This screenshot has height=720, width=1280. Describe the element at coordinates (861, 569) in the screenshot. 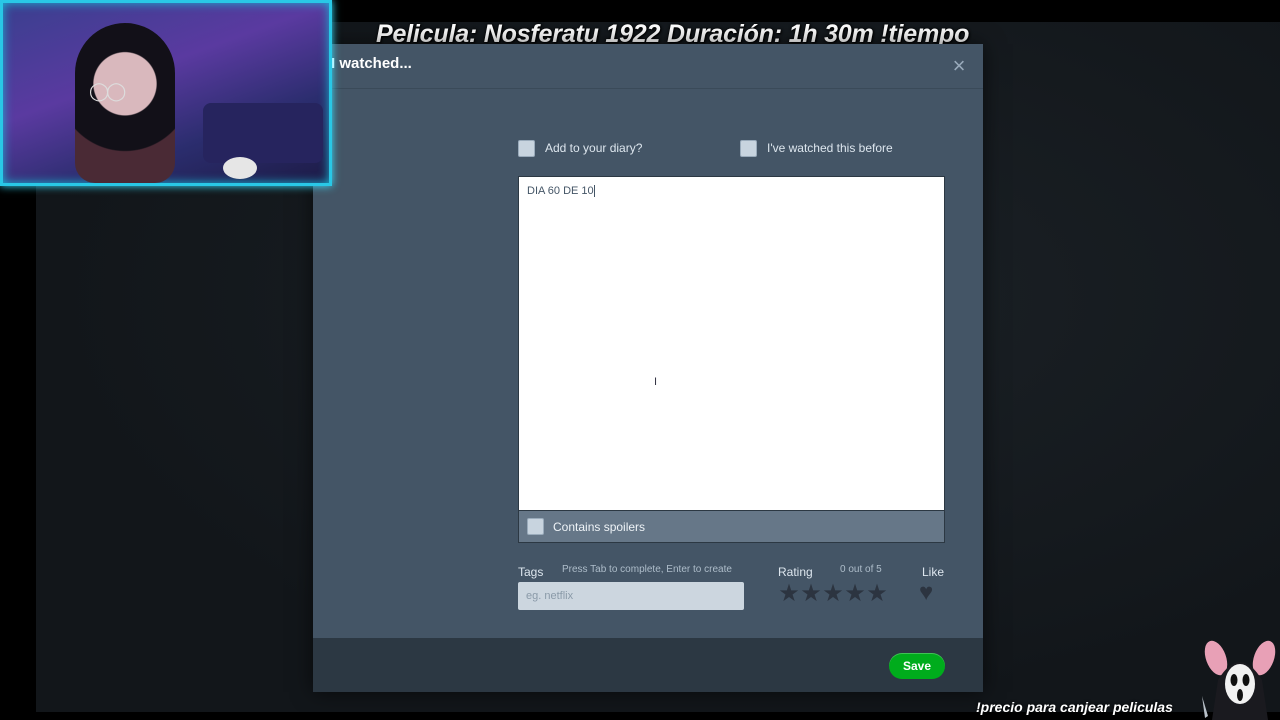

I see `rating-count: 0 out of 5` at that location.